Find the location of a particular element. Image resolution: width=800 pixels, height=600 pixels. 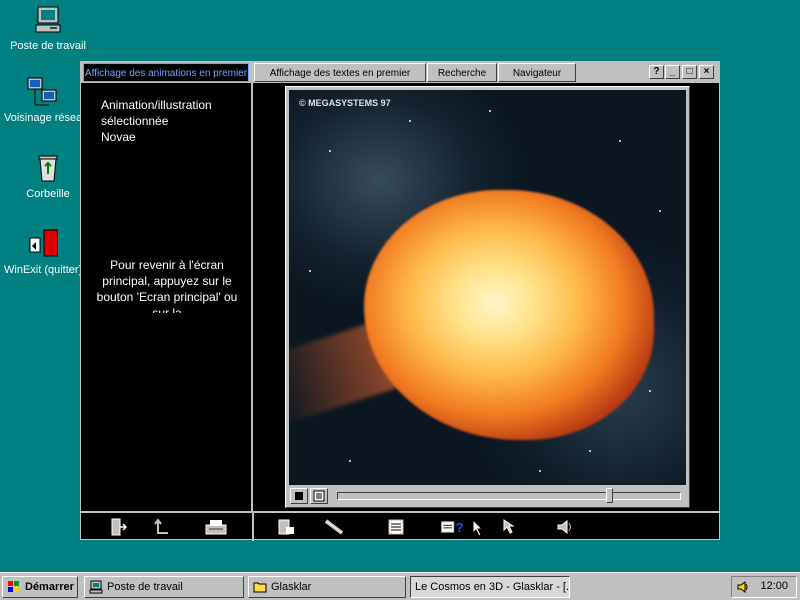

selection-line-2: sélectionnée is located at coordinates (135, 121).